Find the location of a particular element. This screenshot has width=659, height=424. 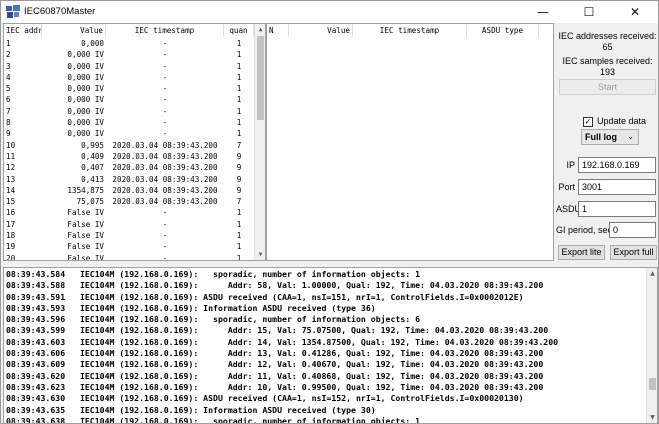

col-header-iec-addr: IEC addr is located at coordinates (23, 30).